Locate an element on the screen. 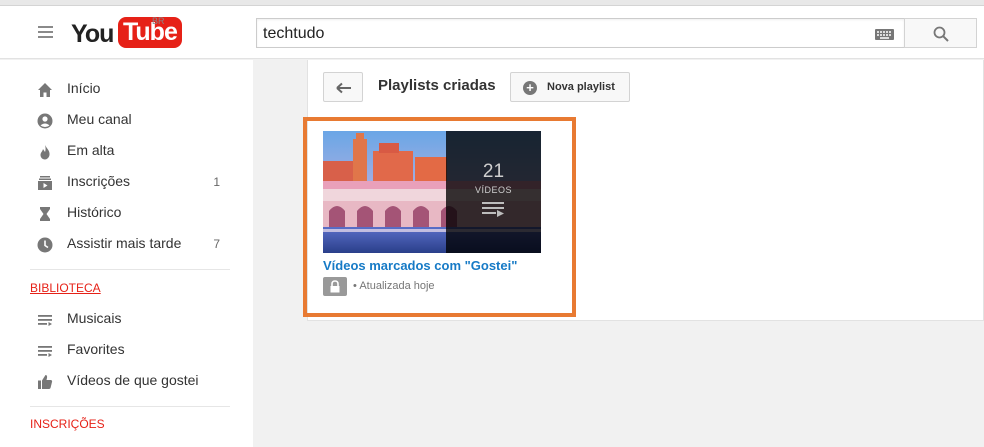 The width and height of the screenshot is (984, 447). masthead: You Tube BR is located at coordinates (492, 32).